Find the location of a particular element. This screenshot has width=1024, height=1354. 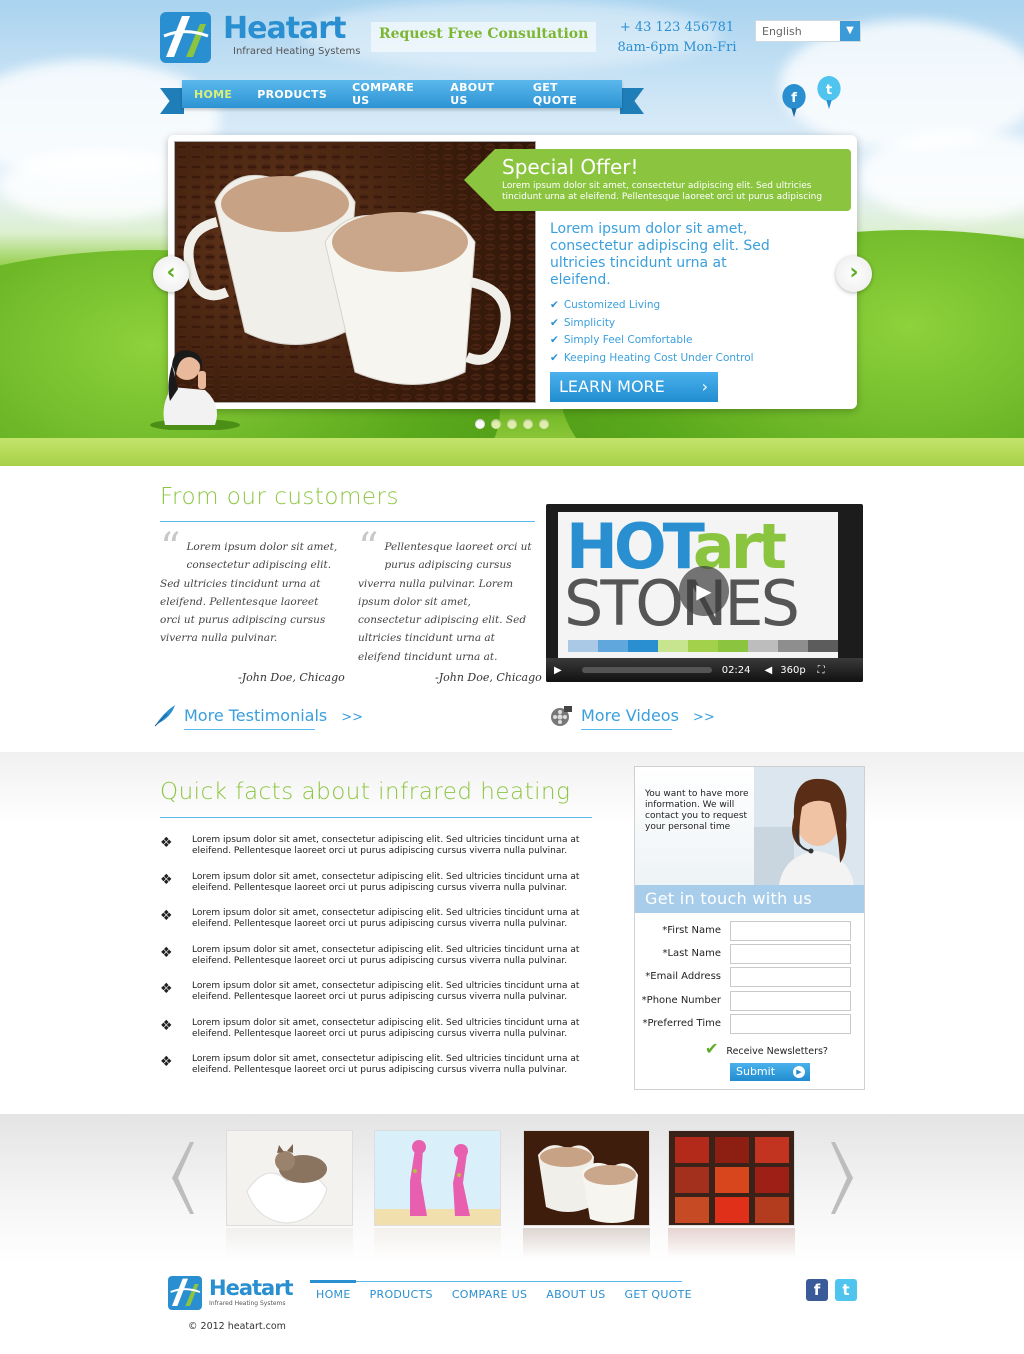

footer-nav-home: HOME is located at coordinates (333, 1294).